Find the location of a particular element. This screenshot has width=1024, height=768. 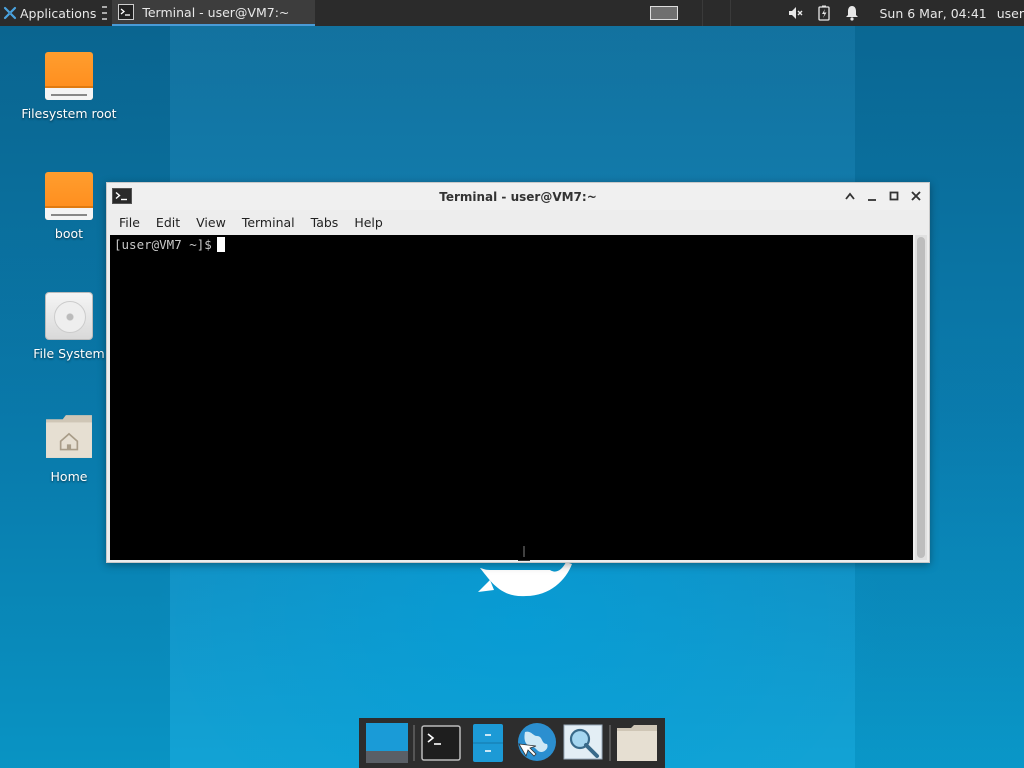

dock-web-browser is located at coordinates (535, 743).